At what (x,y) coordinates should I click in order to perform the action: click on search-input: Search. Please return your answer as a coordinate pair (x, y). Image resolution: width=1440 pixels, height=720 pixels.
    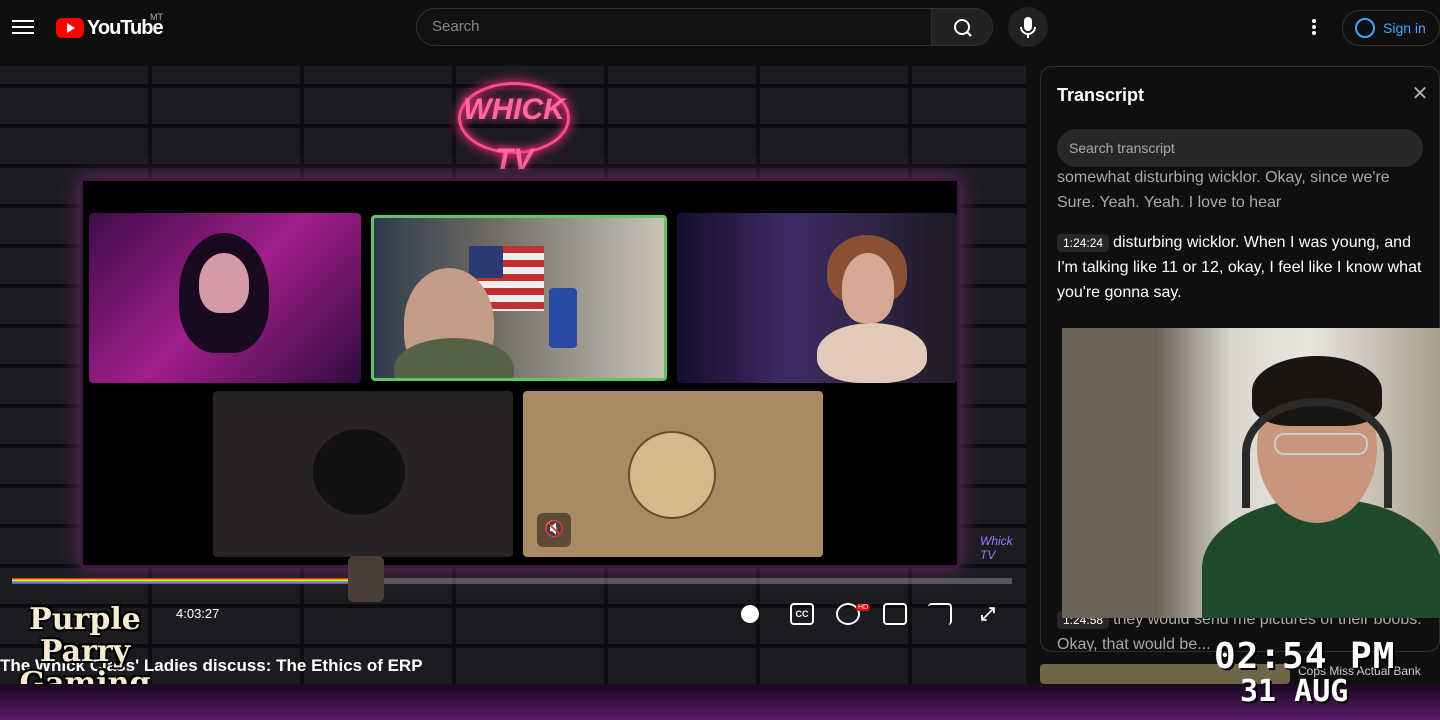
    Looking at the image, I should click on (674, 27).